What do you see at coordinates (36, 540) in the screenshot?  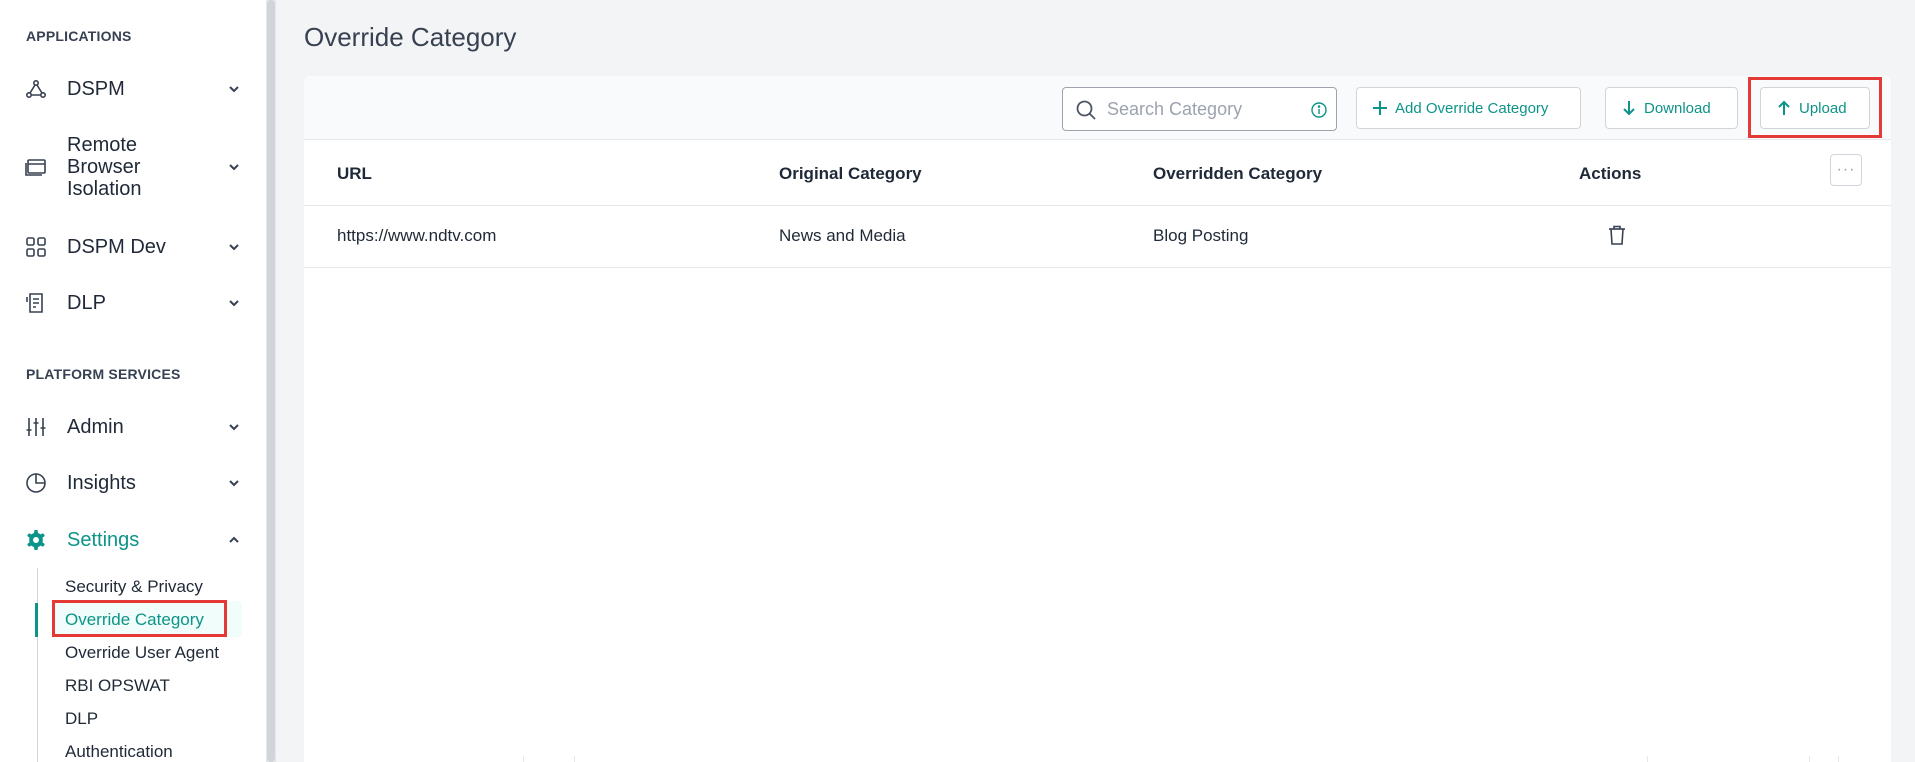 I see `gear-icon` at bounding box center [36, 540].